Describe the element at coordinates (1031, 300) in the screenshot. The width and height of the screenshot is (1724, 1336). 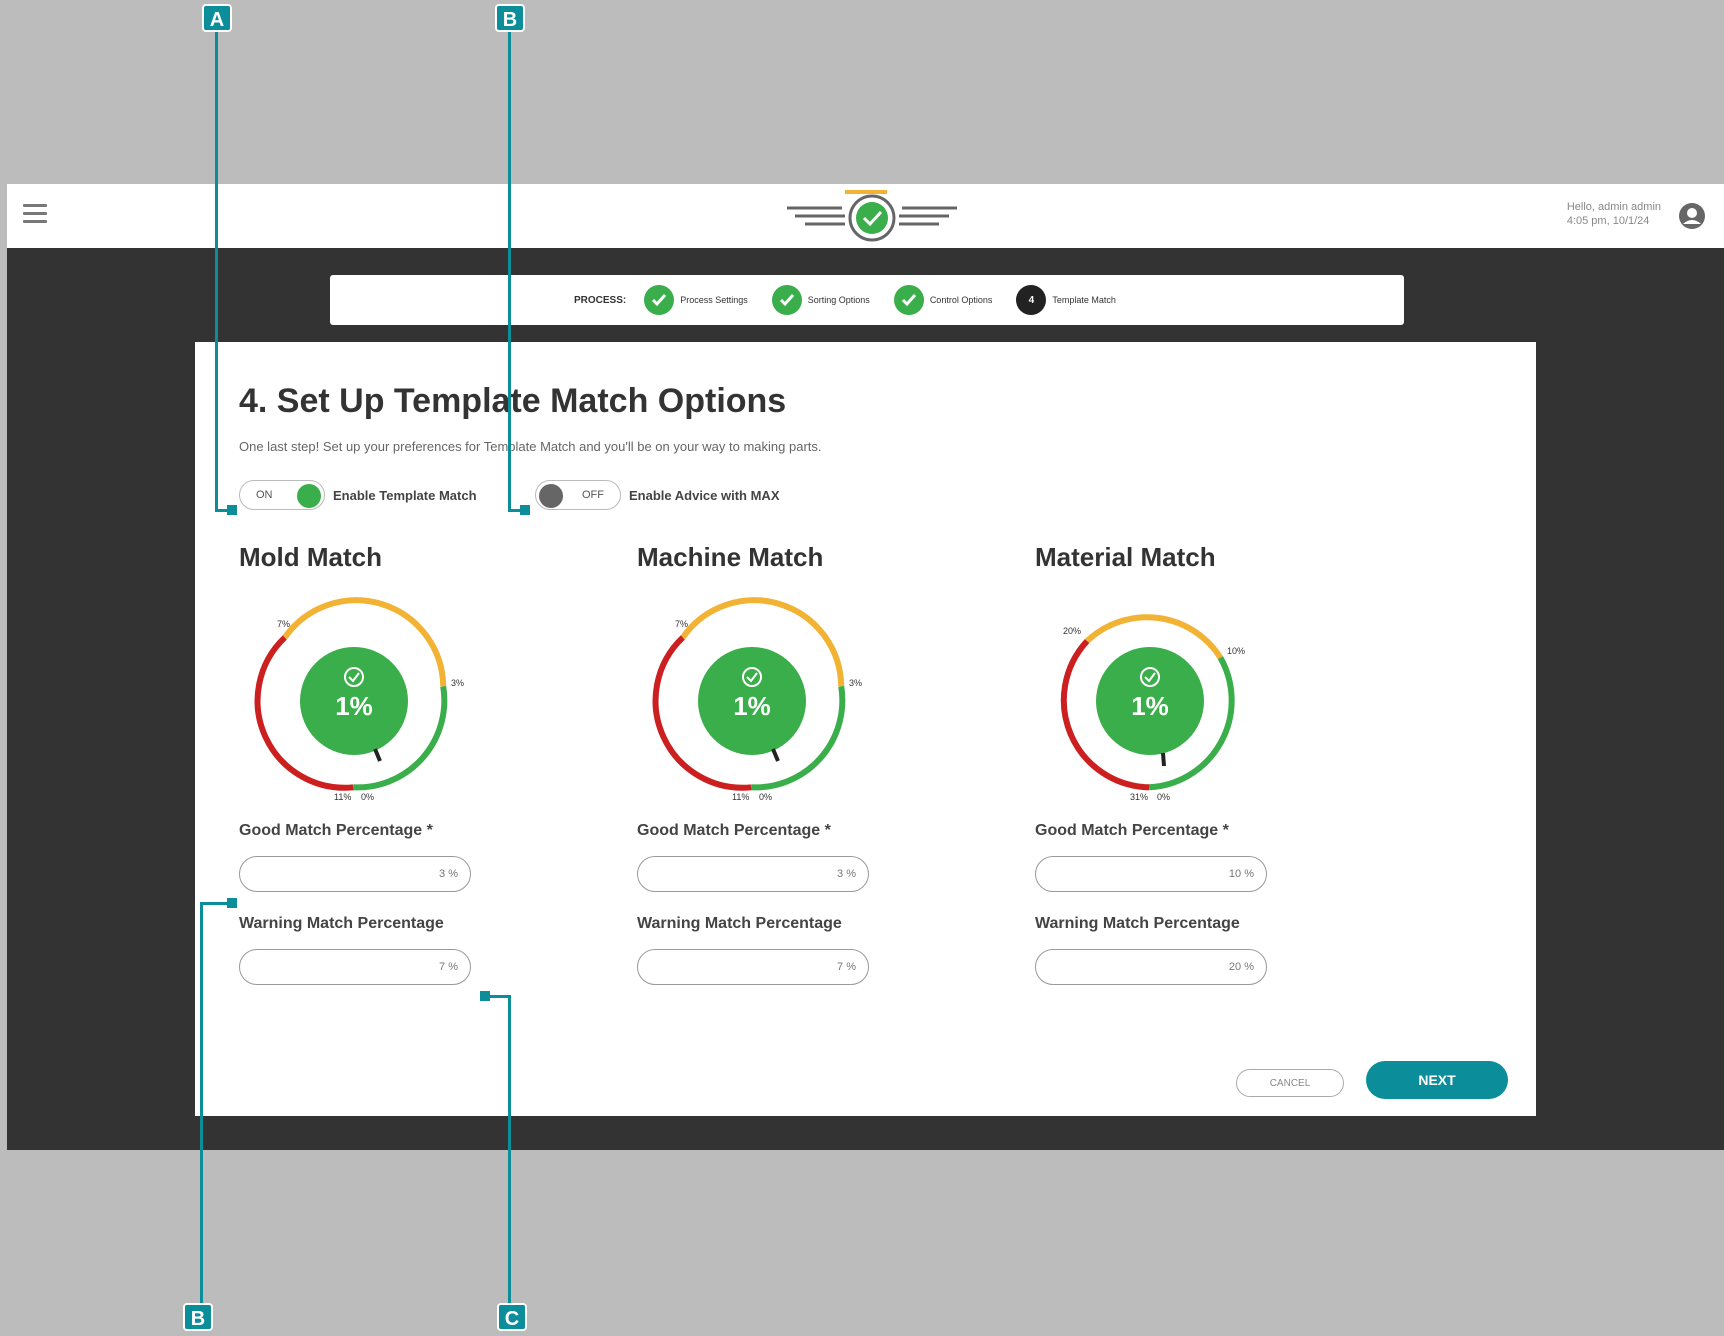
I see `step-number: 4` at that location.